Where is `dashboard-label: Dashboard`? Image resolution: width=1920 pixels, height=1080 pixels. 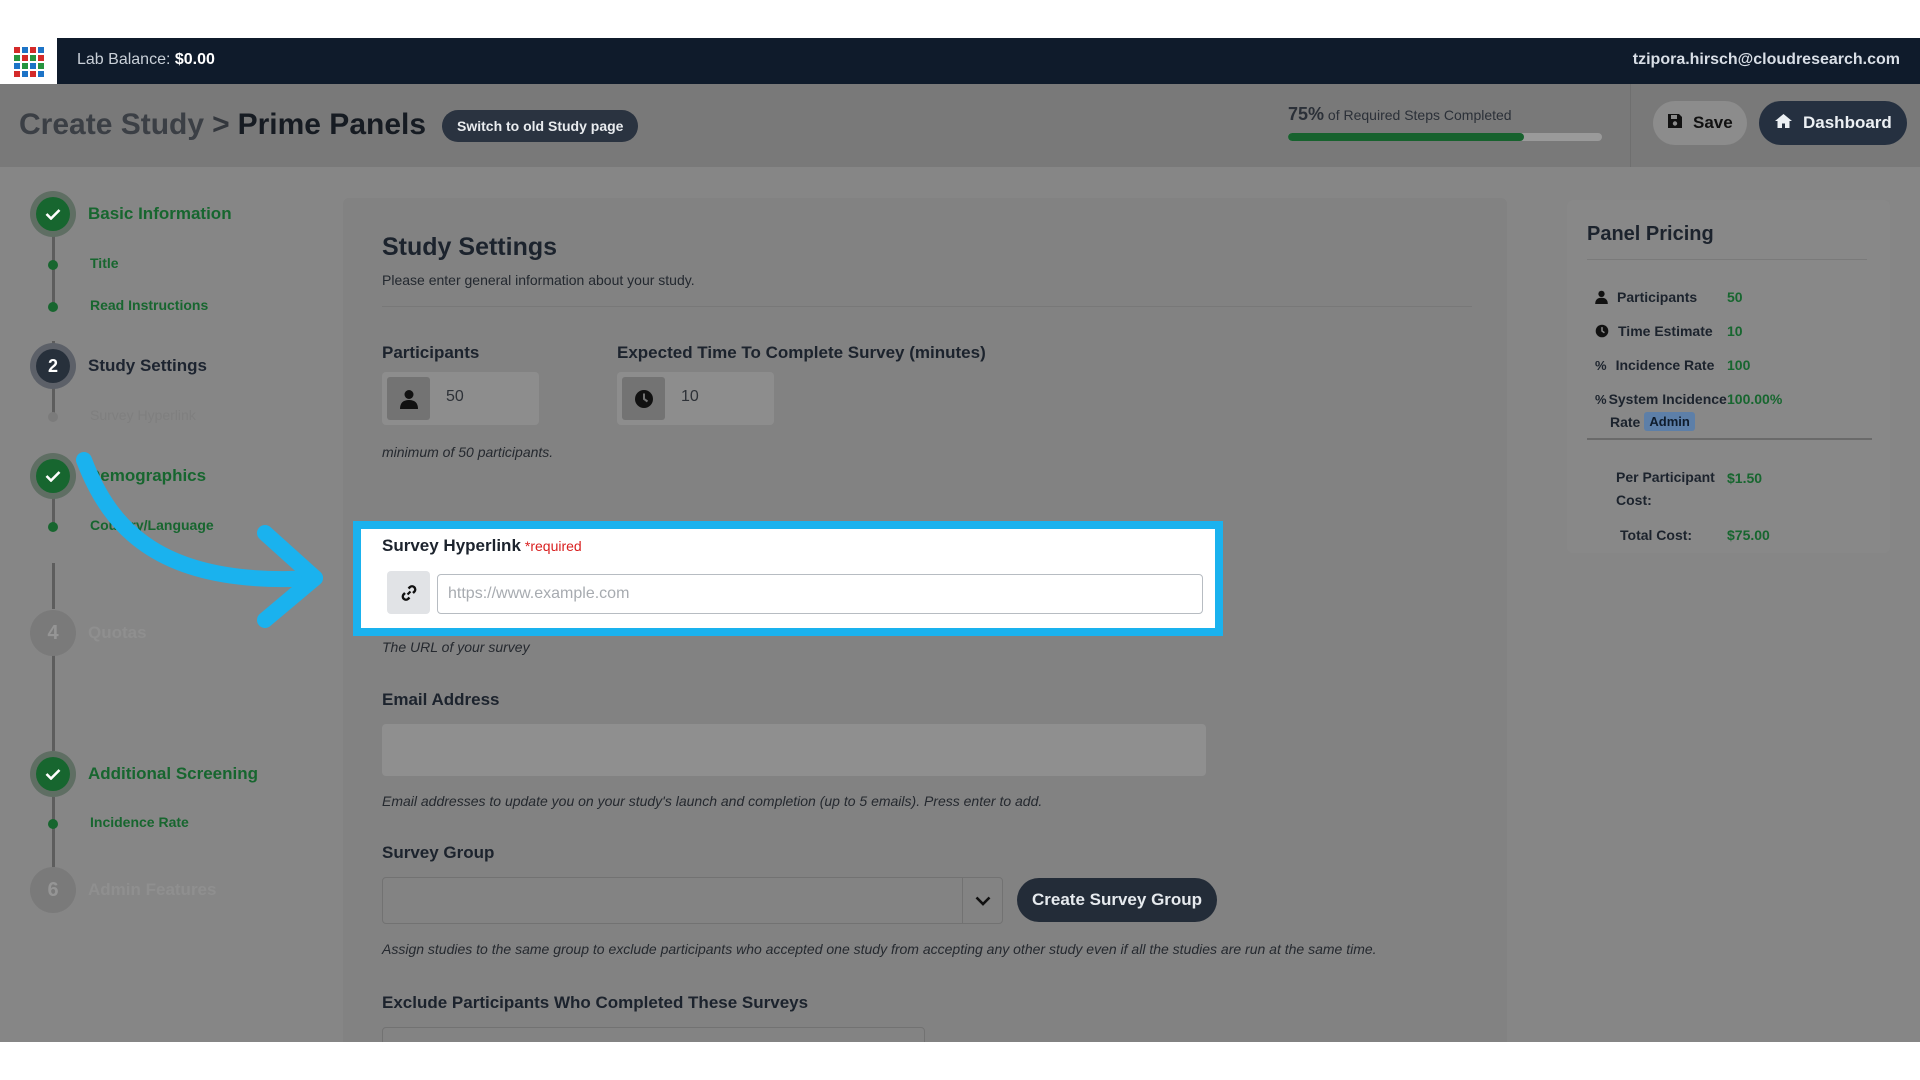
dashboard-label: Dashboard is located at coordinates (1847, 122).